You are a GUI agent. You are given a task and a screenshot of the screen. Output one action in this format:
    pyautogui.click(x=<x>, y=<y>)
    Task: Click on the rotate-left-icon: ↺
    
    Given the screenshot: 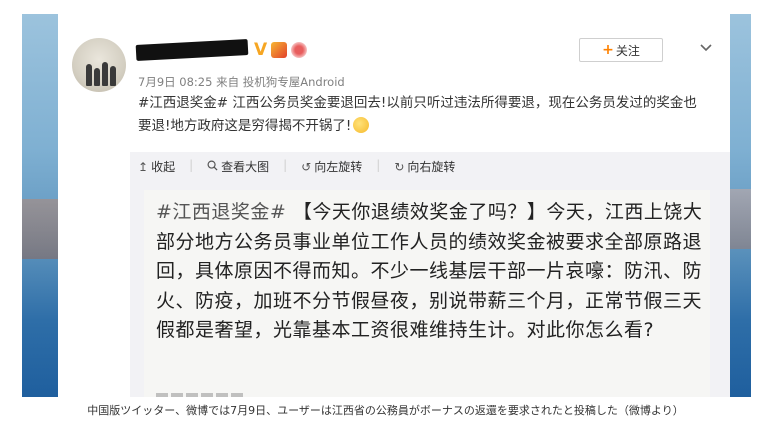 What is the action you would take?
    pyautogui.click(x=306, y=166)
    